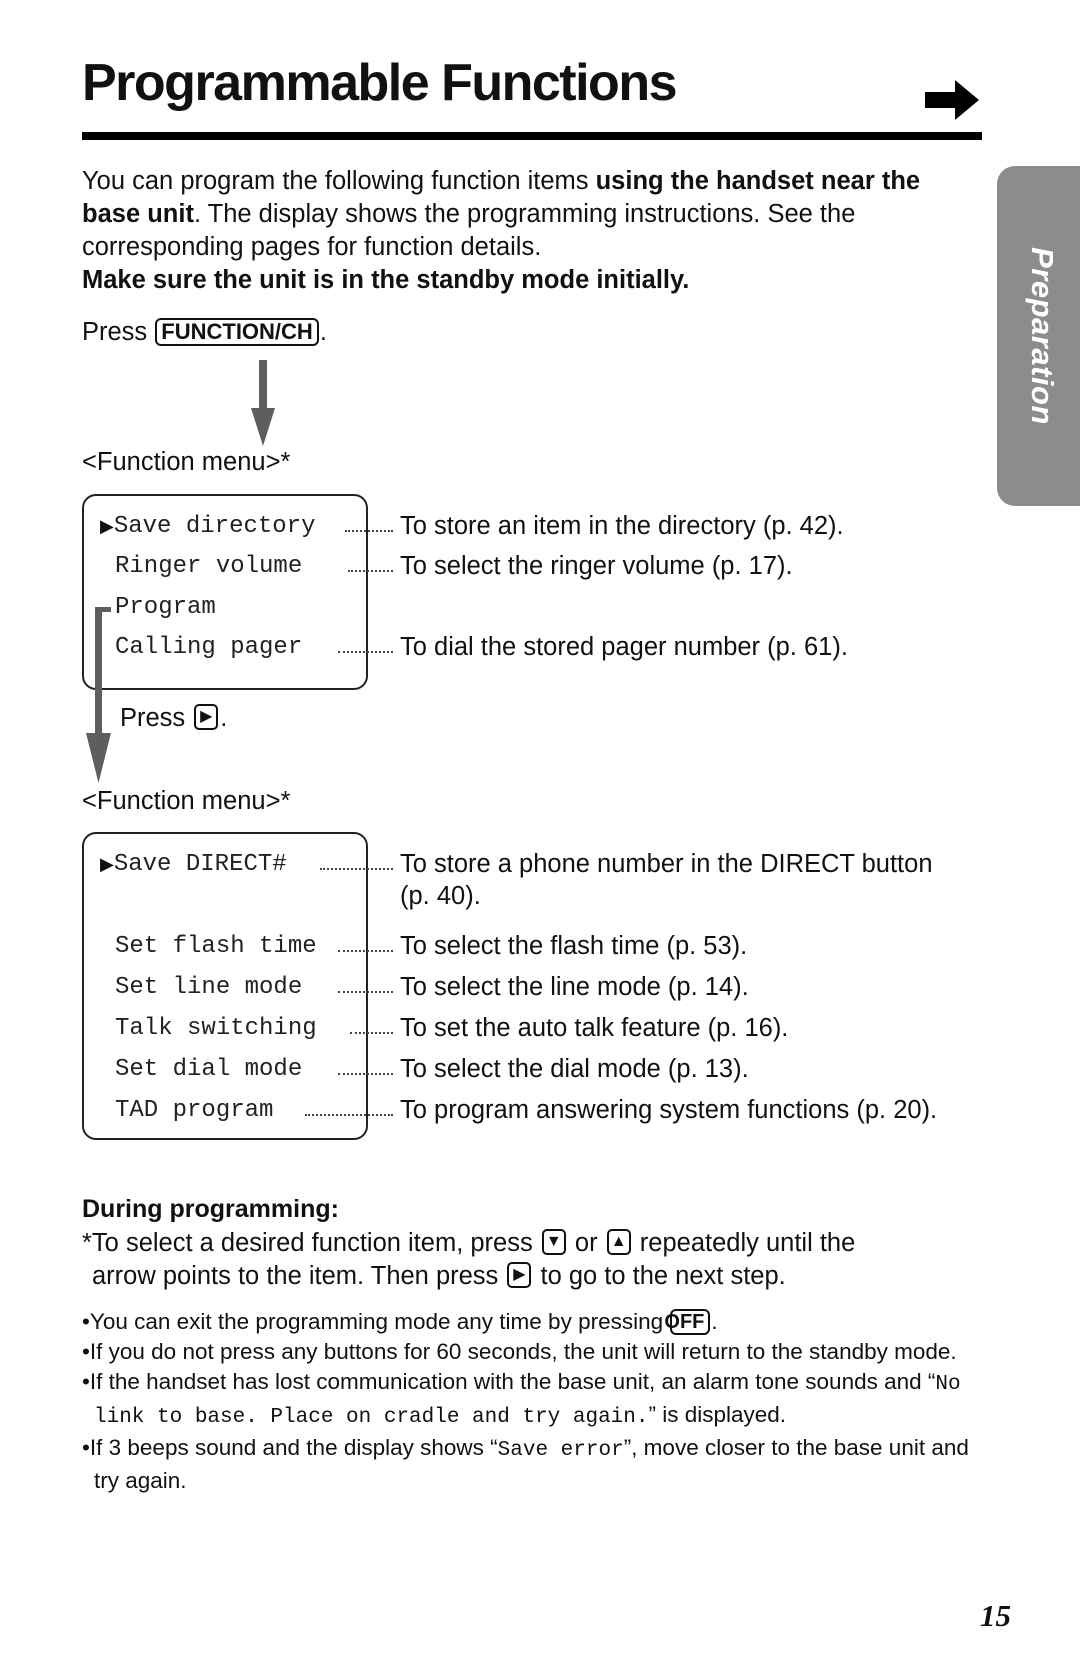 Image resolution: width=1080 pixels, height=1669 pixels. What do you see at coordinates (624, 647) in the screenshot?
I see `menu-item-description: To dial the stored pager number (p. 61).` at bounding box center [624, 647].